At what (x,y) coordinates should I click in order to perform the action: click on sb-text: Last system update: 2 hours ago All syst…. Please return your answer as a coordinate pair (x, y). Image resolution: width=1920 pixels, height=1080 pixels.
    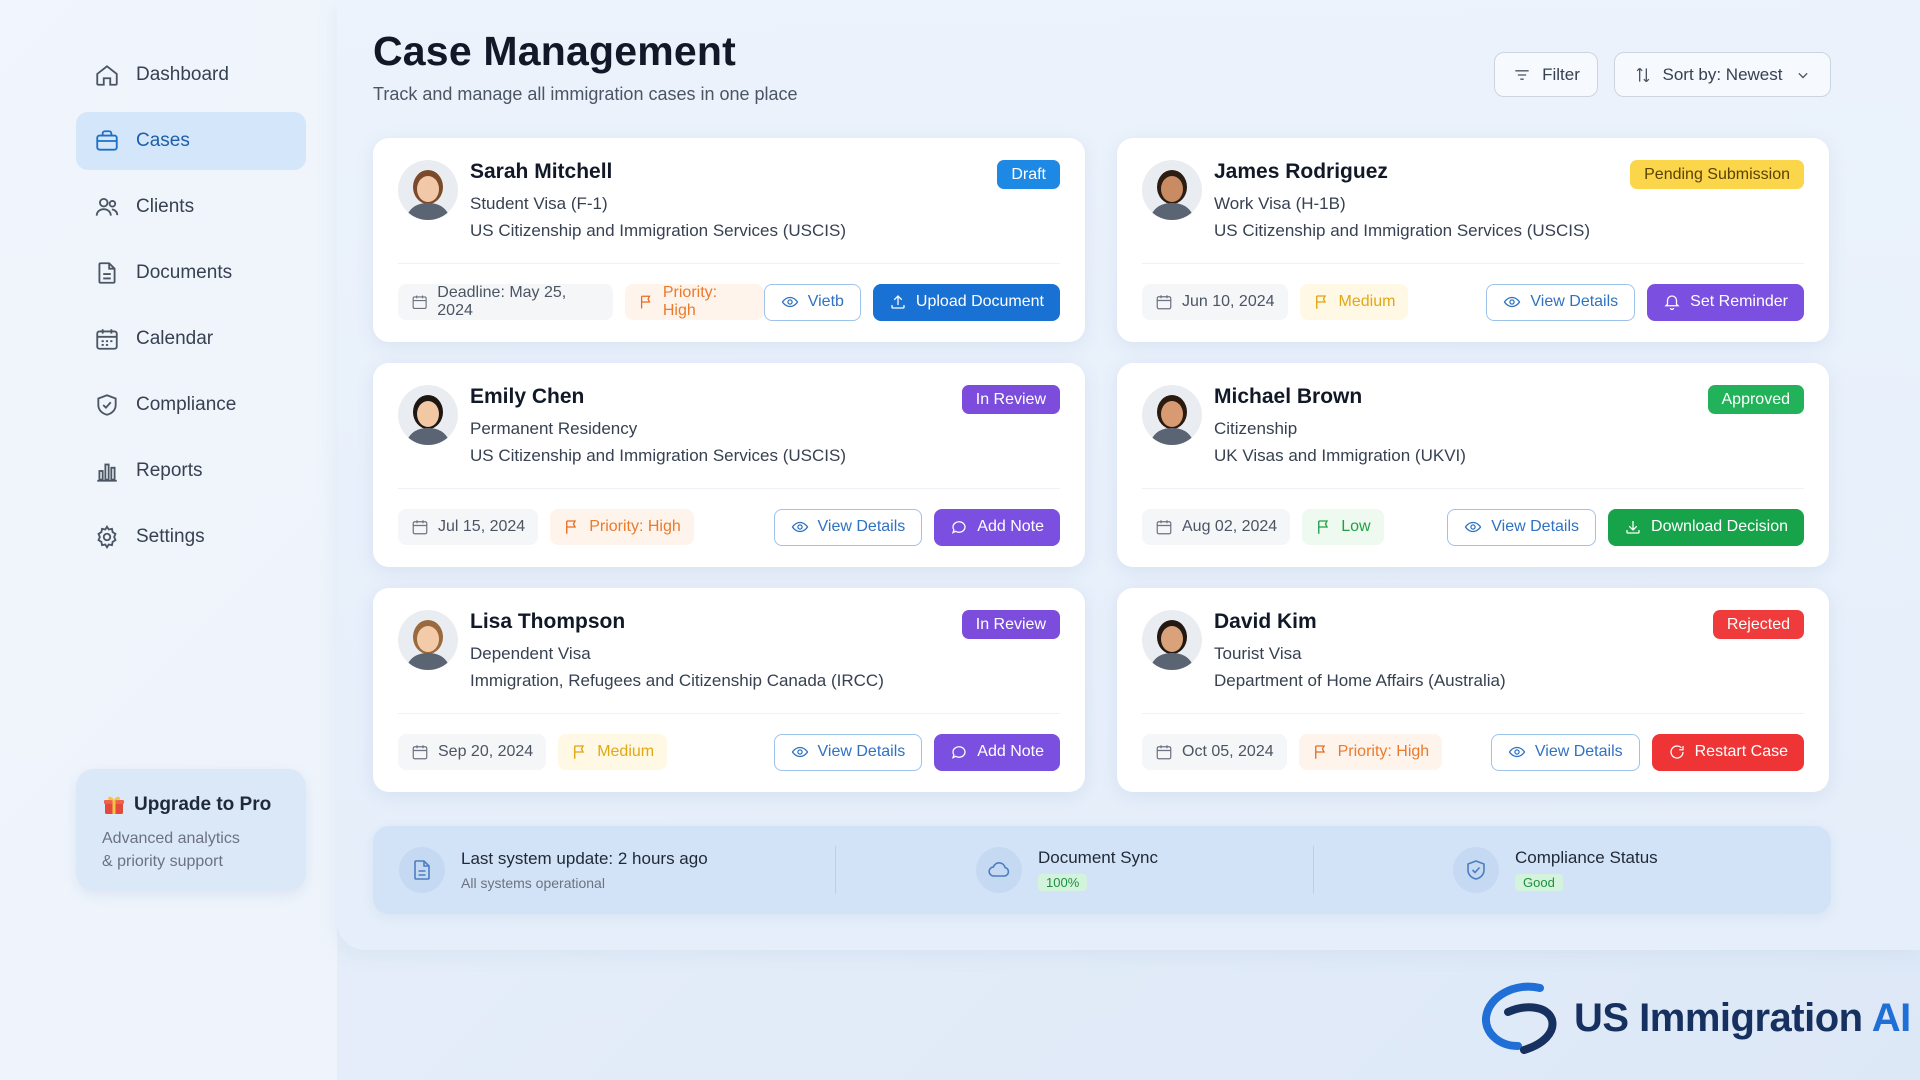
    Looking at the image, I should click on (584, 870).